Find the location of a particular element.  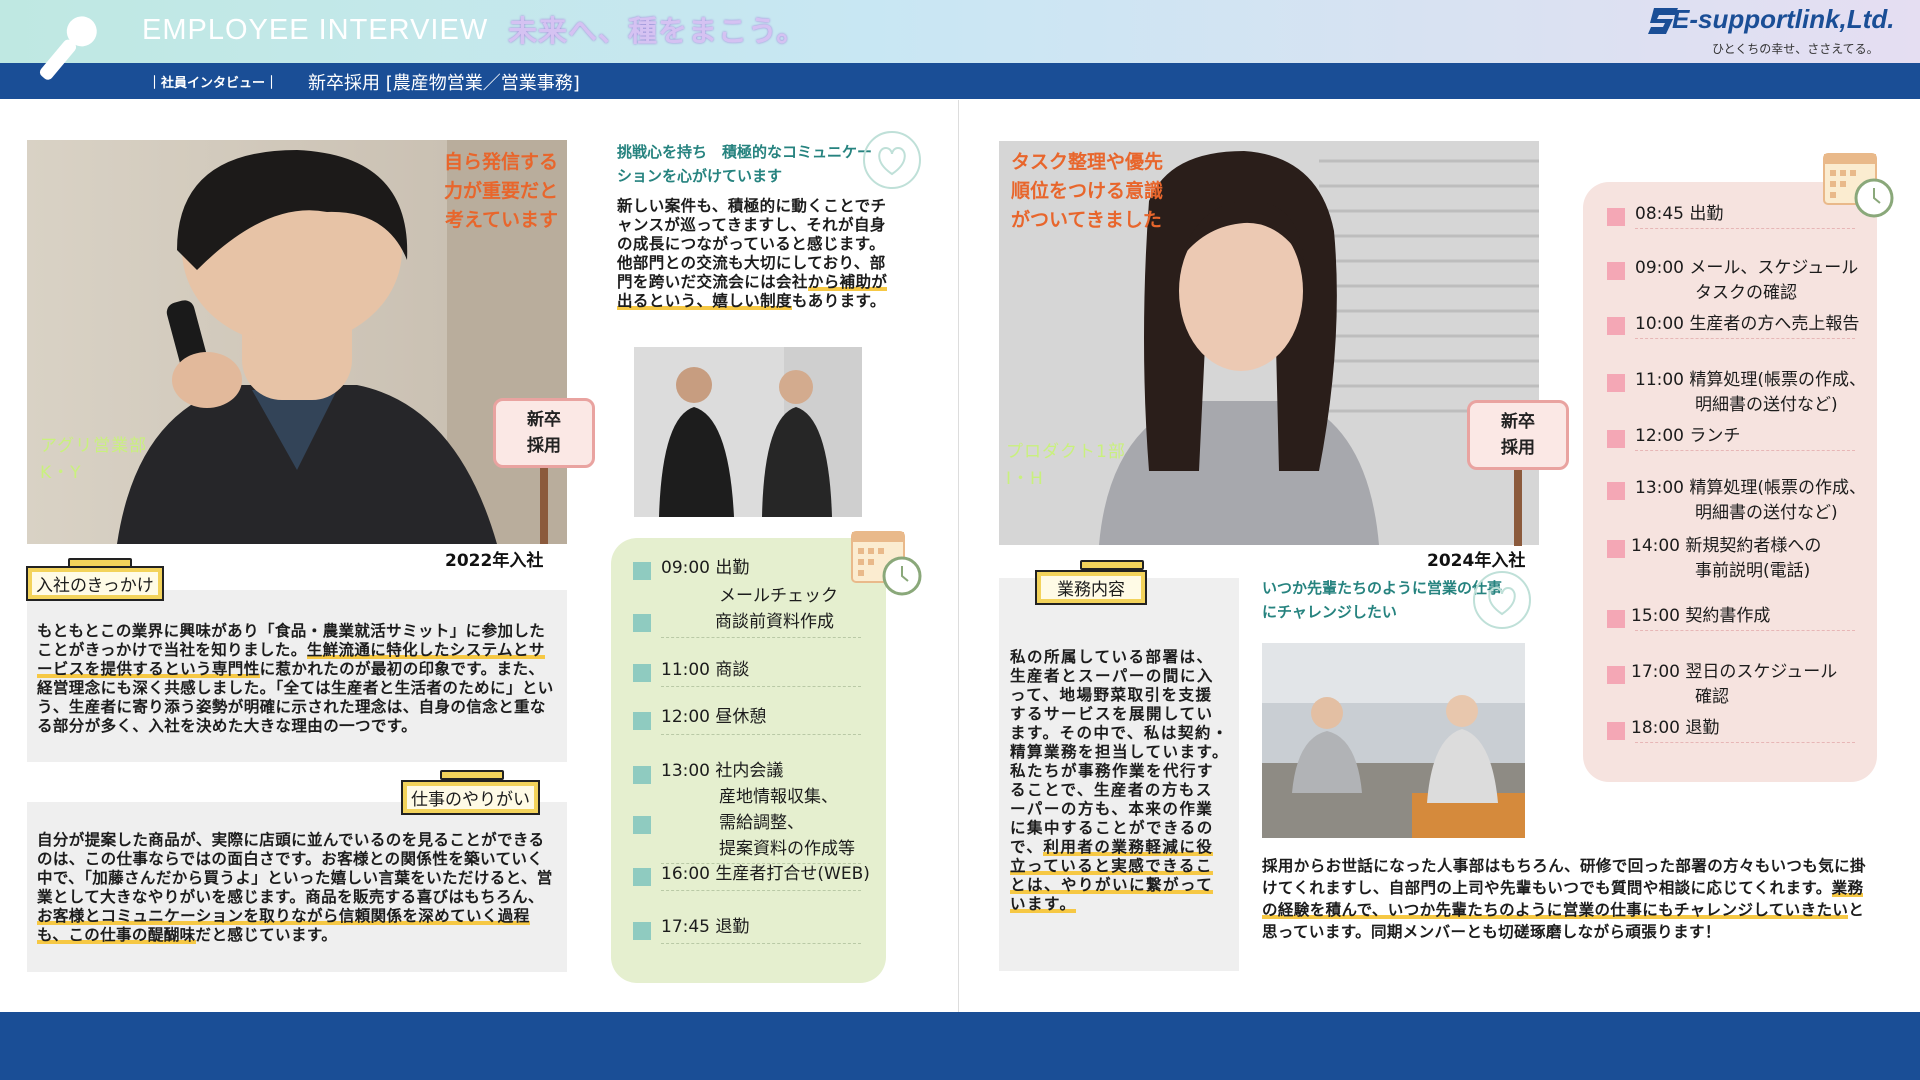

schedule-detail: メールチェック is located at coordinates (778, 596).